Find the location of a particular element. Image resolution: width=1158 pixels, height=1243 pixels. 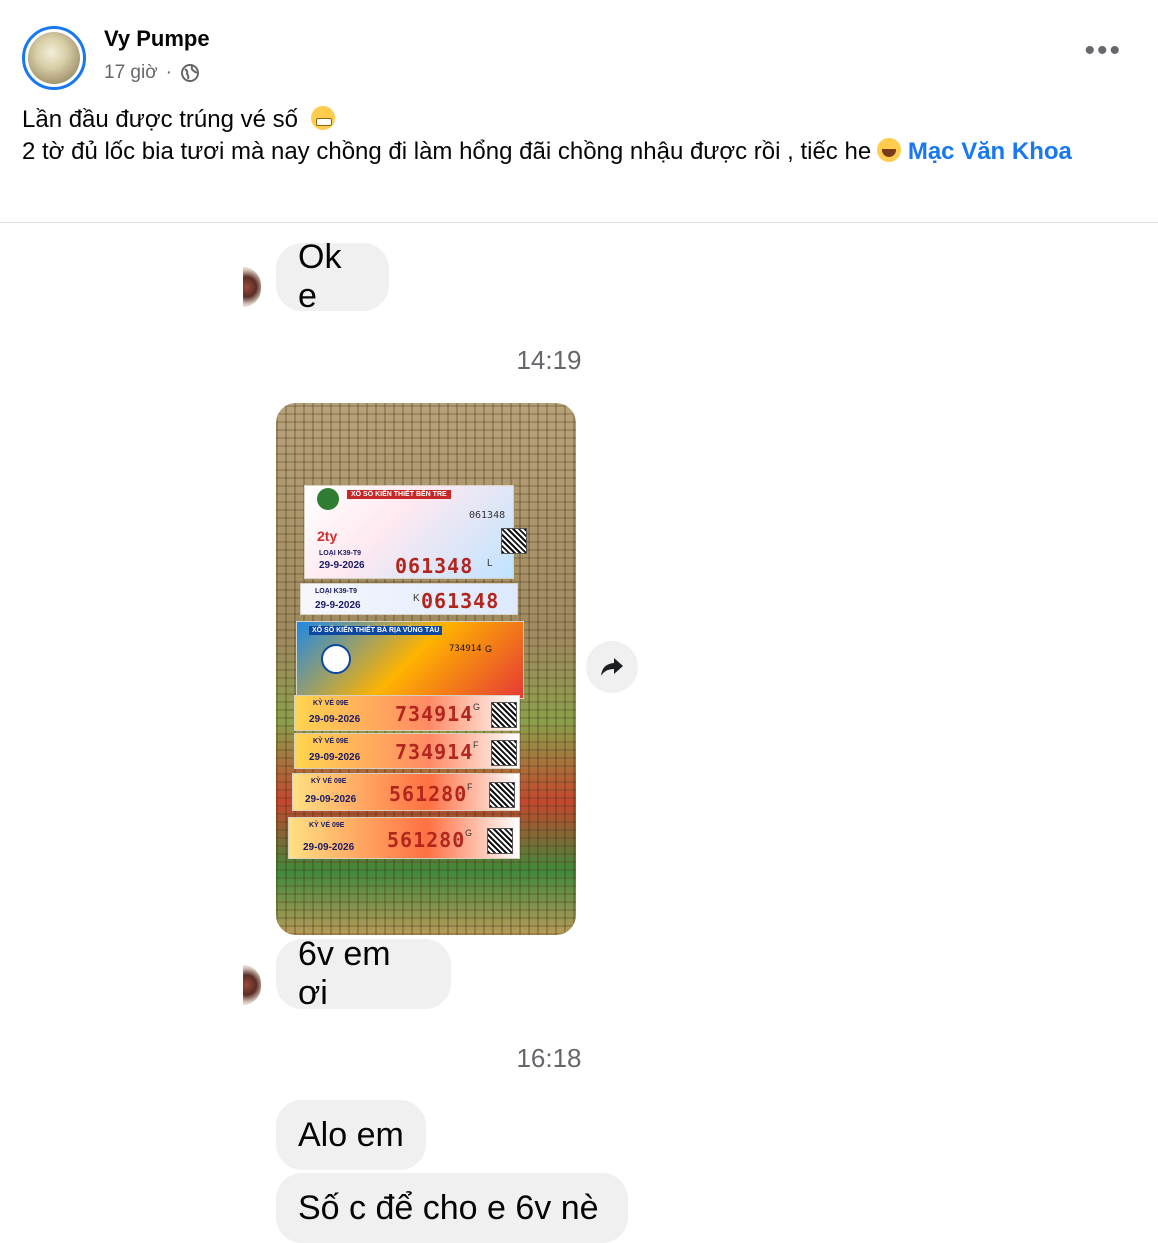

ticket-561280-f: KỲ VÉ 09E 29-09-2026 561280 F is located at coordinates (406, 792).